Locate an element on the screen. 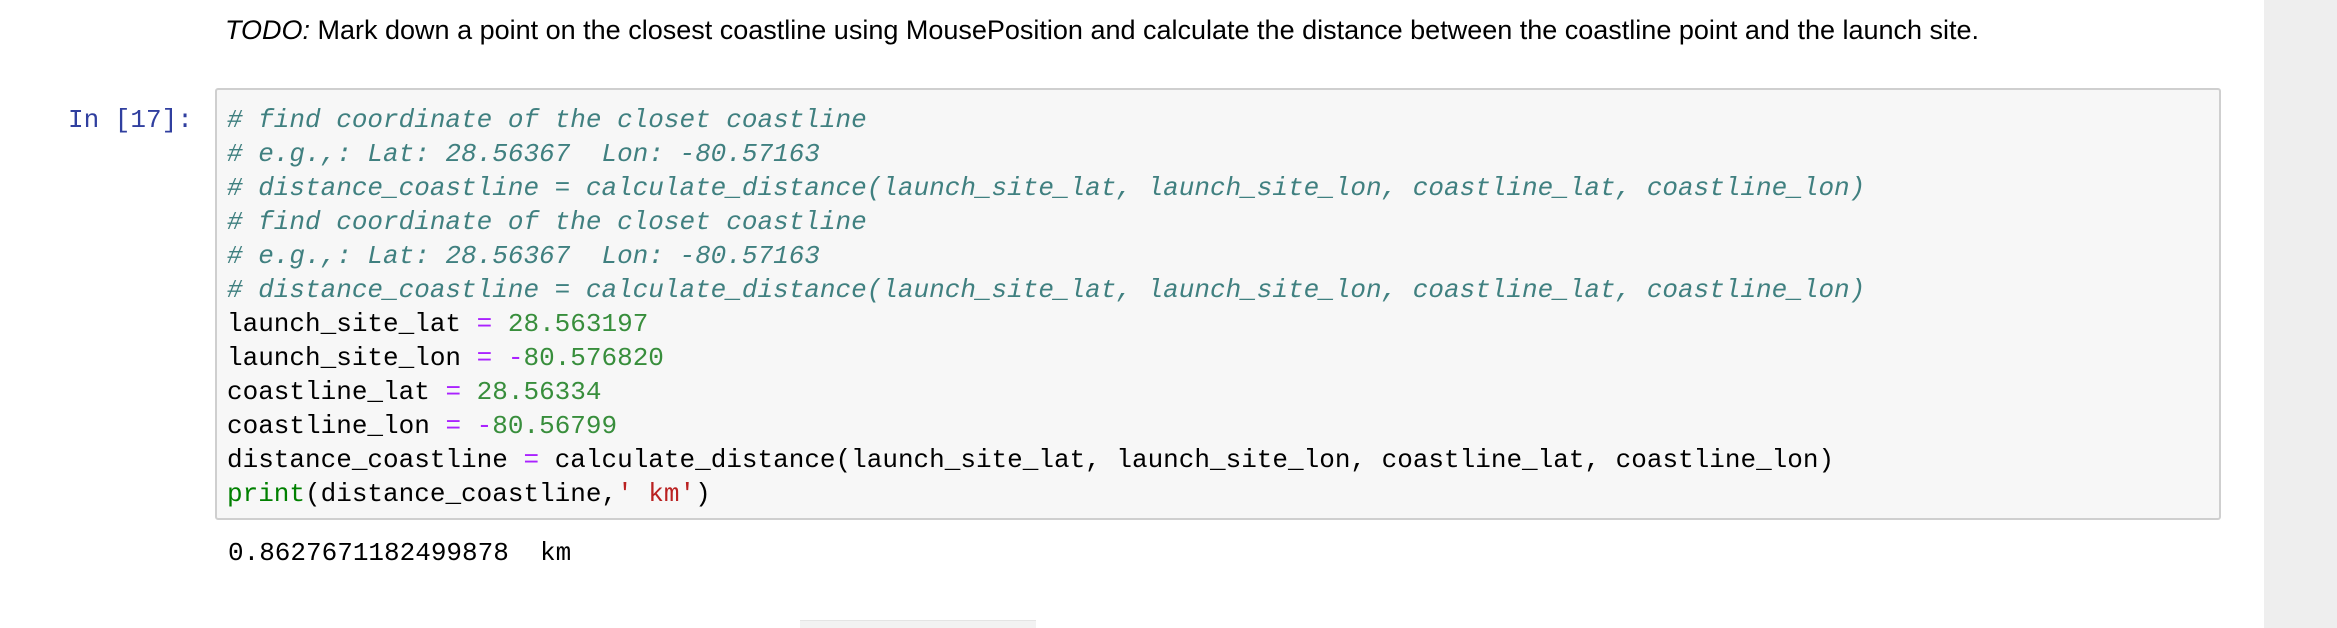  code-variable: distance_coastline is located at coordinates (367, 460).